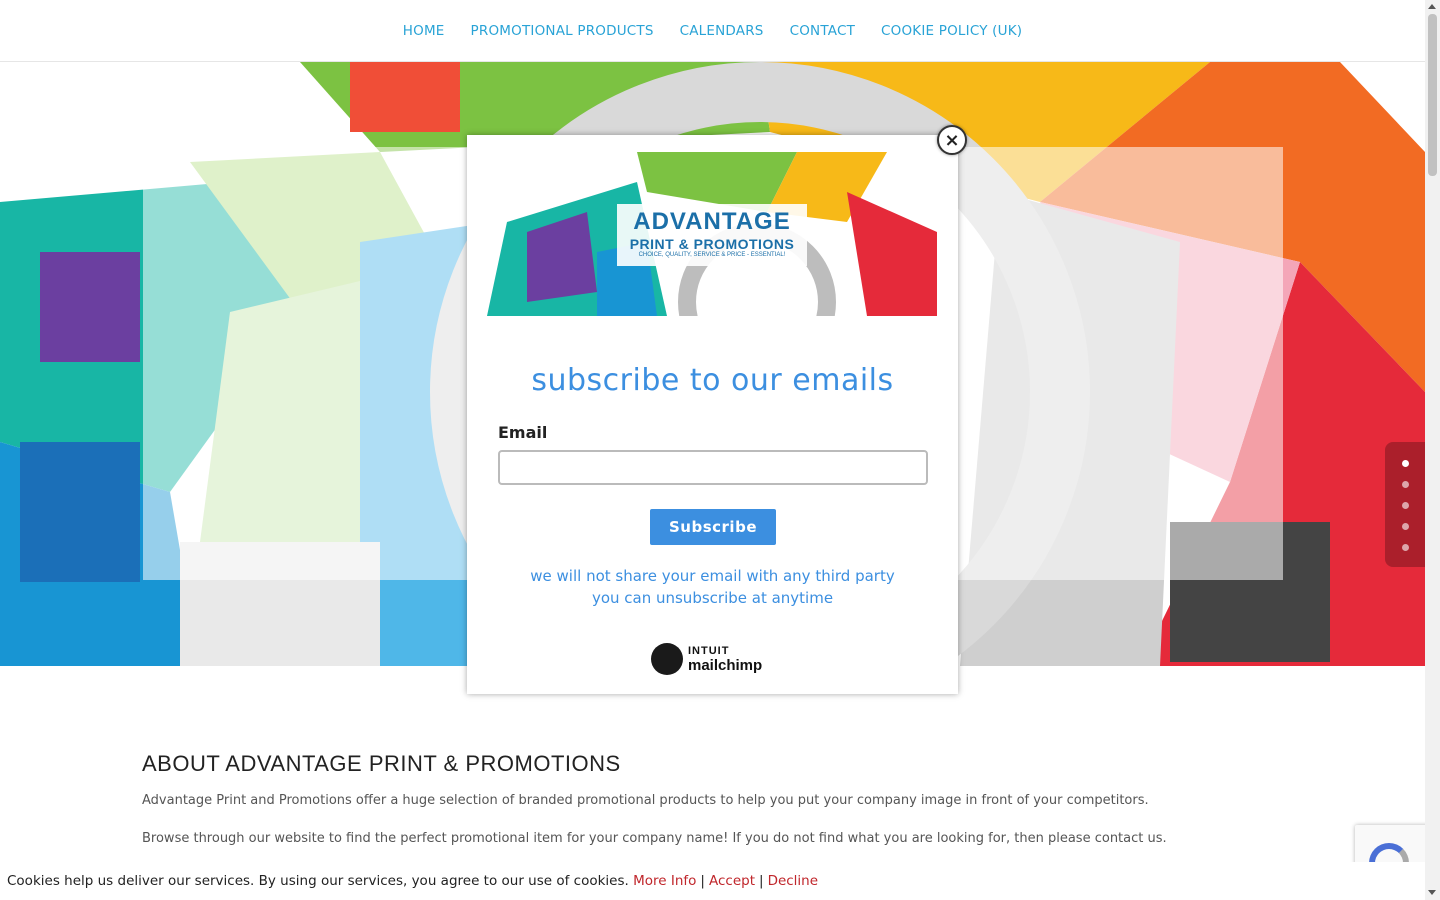 The width and height of the screenshot is (1440, 900). What do you see at coordinates (664, 881) in the screenshot?
I see `cookie-more-info-link: More Info` at bounding box center [664, 881].